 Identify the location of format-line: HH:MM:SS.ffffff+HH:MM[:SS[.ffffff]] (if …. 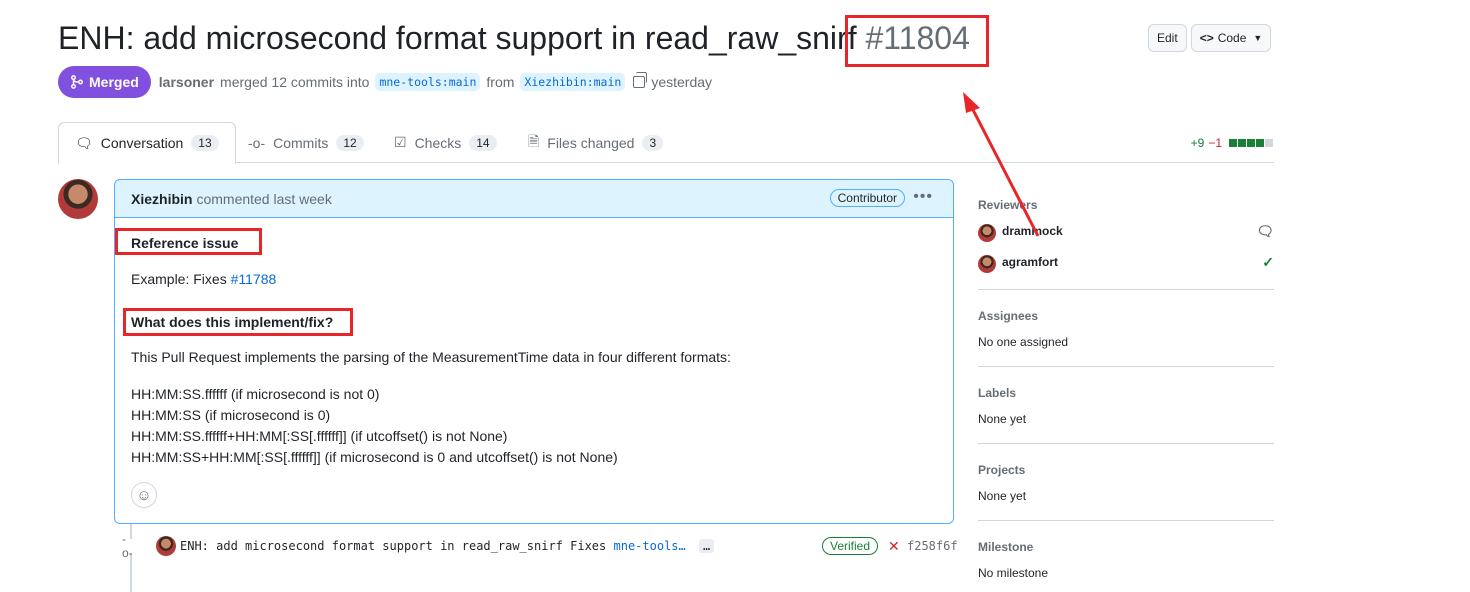
(319, 436).